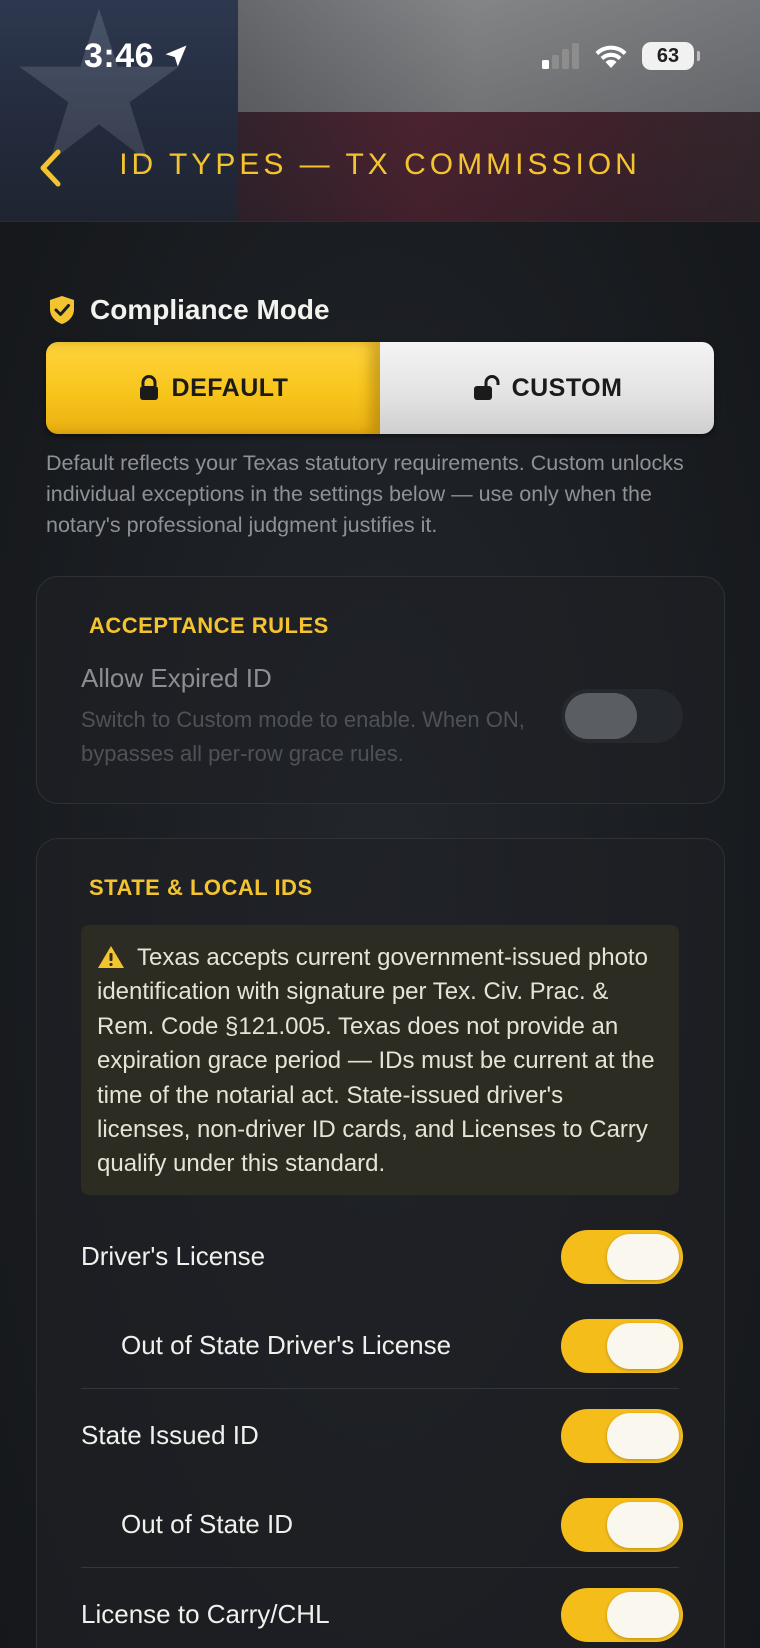  Describe the element at coordinates (176, 56) in the screenshot. I see `location-arrow-icon` at that location.